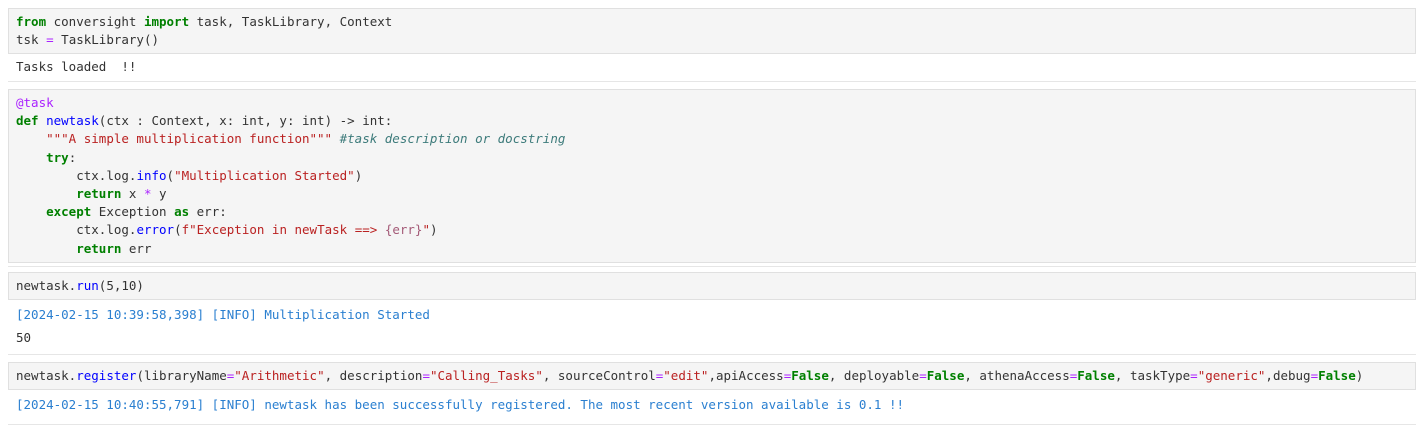 The width and height of the screenshot is (1424, 427). I want to click on cell-output: Tasks loaded !!, so click(712, 67).